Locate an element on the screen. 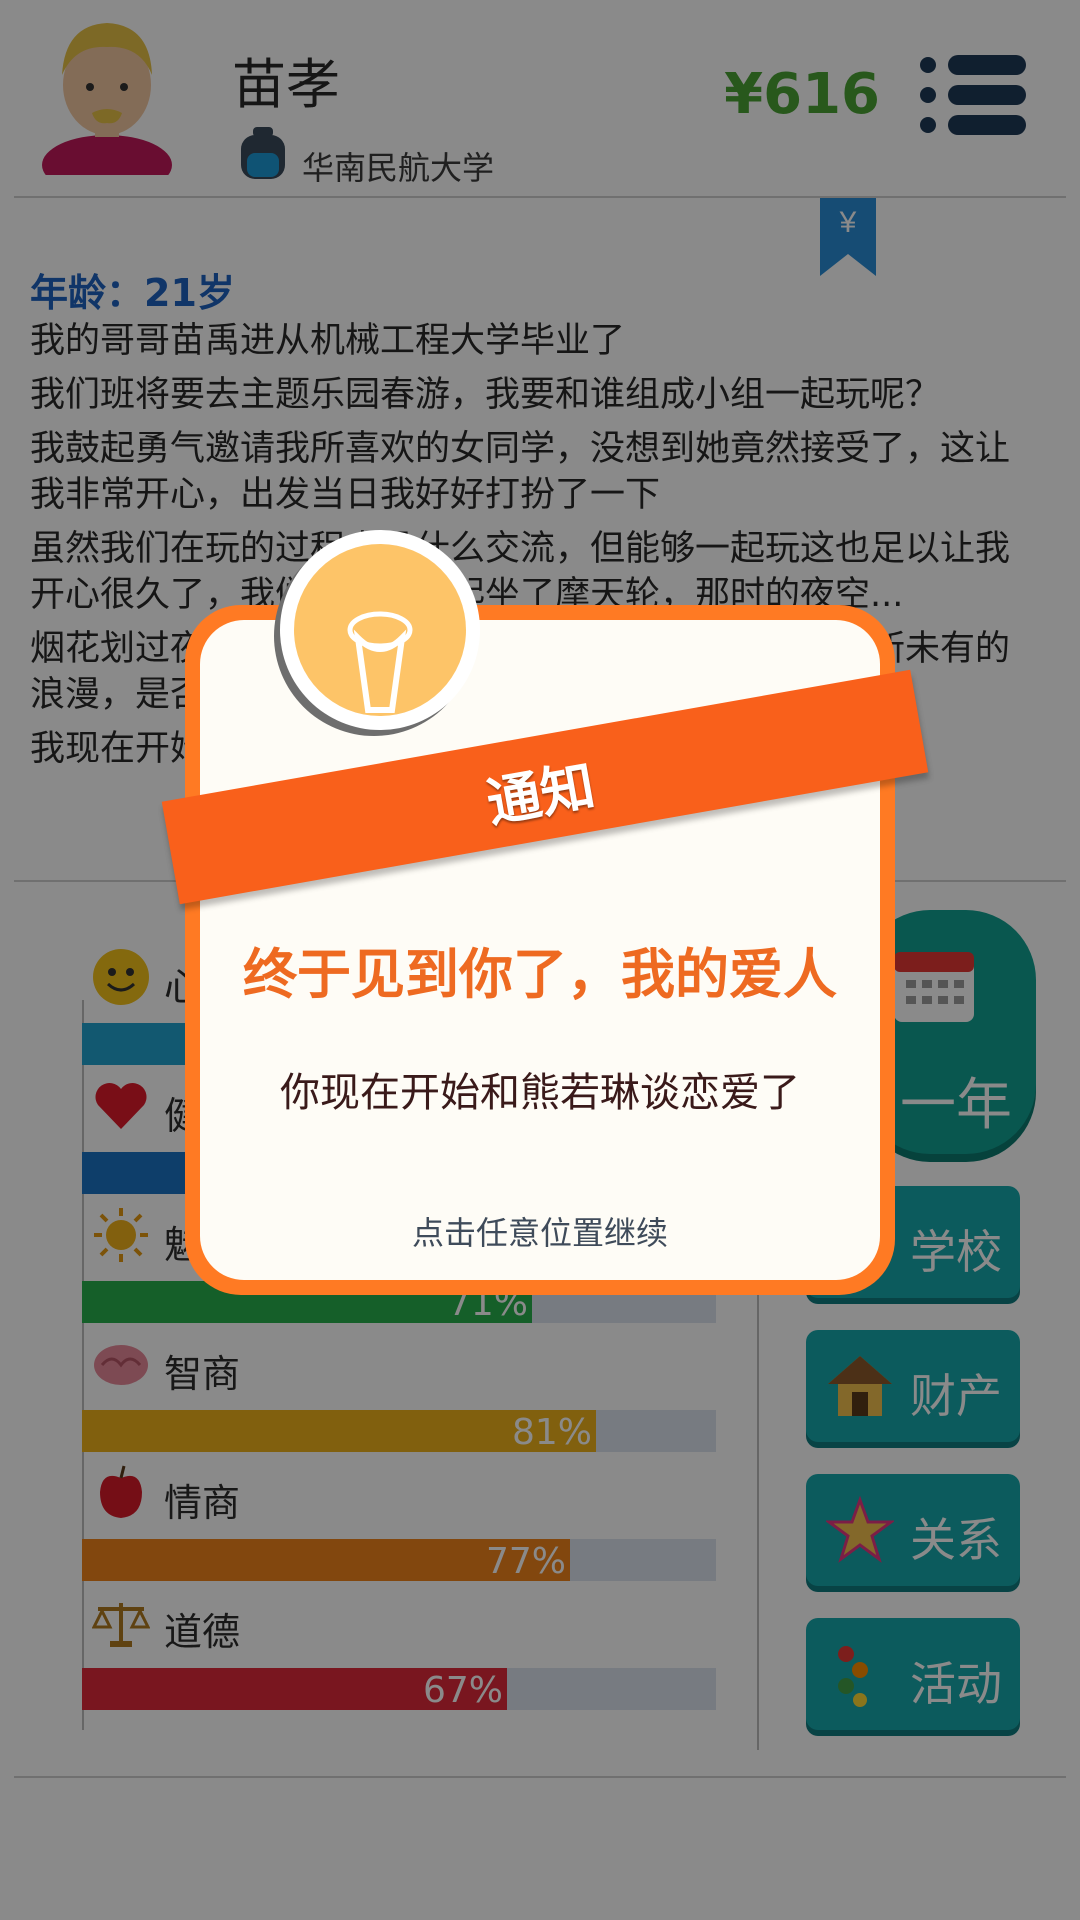 Image resolution: width=1080 pixels, height=1920 pixels. dialog-title: 终于见到你了，我的爱人 is located at coordinates (540, 974).